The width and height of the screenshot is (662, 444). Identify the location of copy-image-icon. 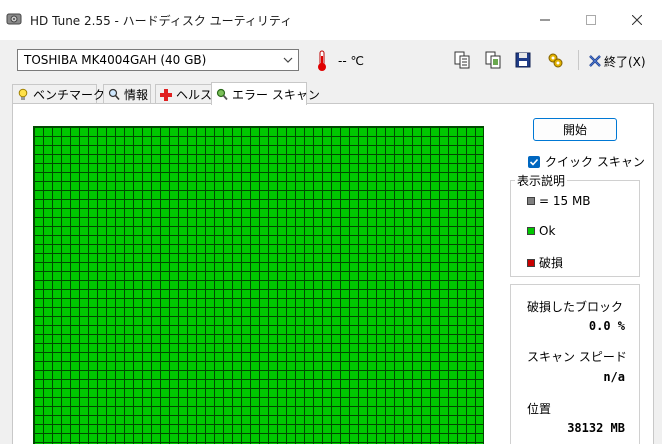
(493, 60).